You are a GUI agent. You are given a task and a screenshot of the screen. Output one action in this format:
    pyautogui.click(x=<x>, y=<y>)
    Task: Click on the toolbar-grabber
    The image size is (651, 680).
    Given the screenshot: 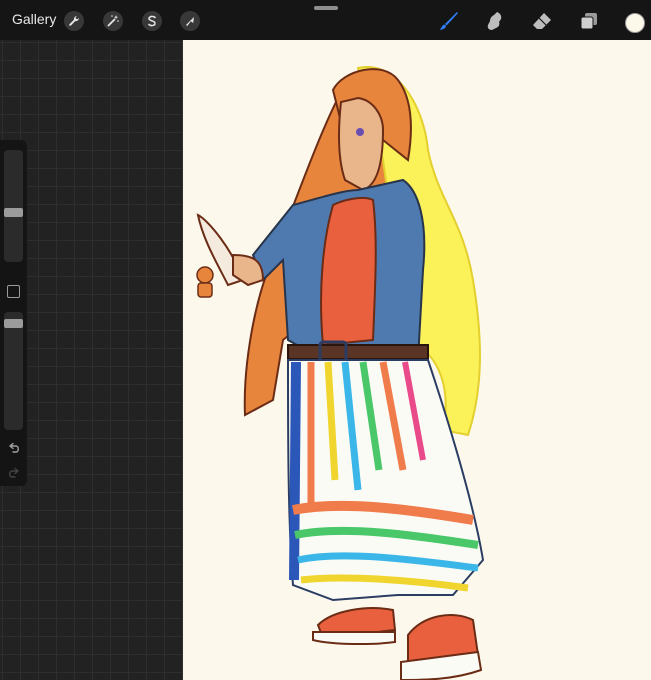 What is the action you would take?
    pyautogui.click(x=326, y=8)
    